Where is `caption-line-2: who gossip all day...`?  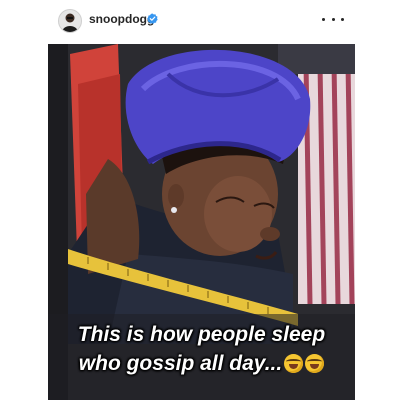 caption-line-2: who gossip all day... is located at coordinates (201, 363).